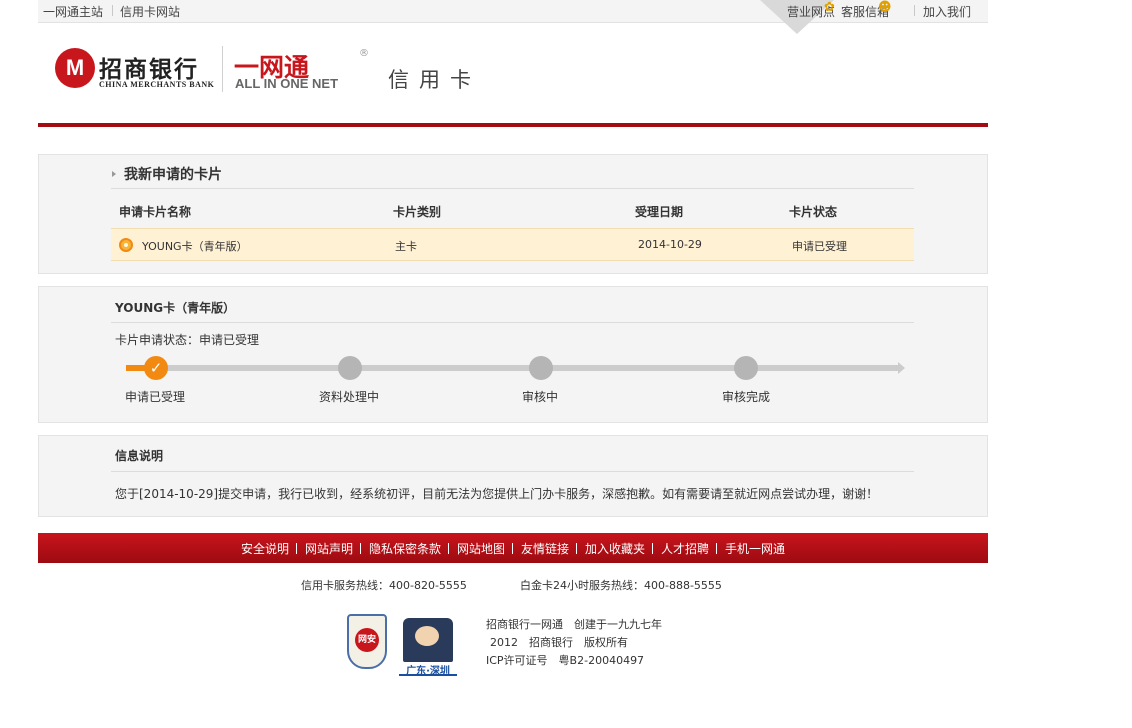  I want to click on cyber-police-badge-icon: 网安, so click(367, 641).